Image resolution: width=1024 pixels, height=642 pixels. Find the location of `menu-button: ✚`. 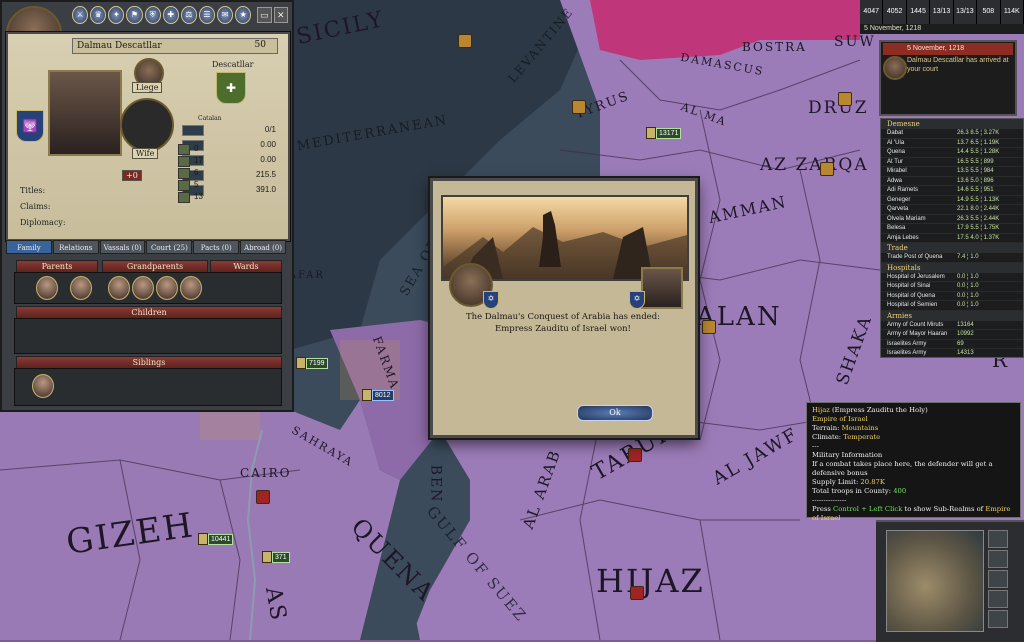

menu-button: ✚ is located at coordinates (170, 15).